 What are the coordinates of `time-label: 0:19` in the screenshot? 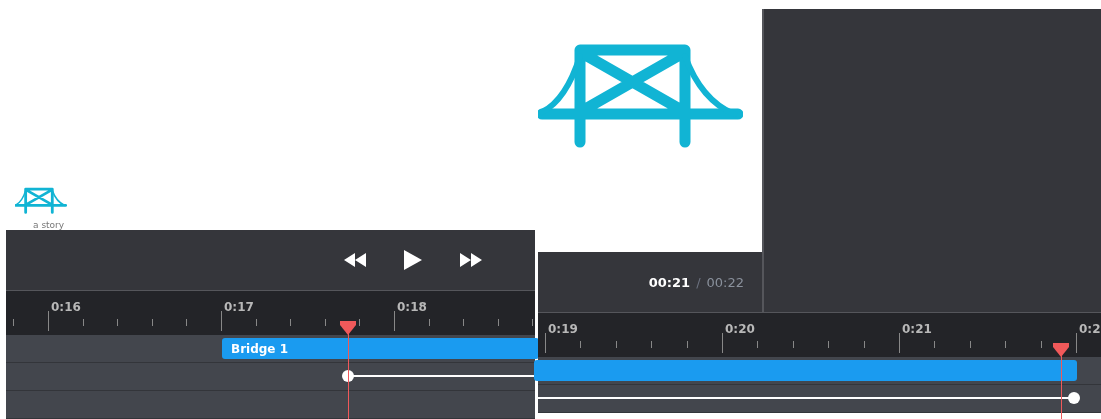 It's located at (563, 329).